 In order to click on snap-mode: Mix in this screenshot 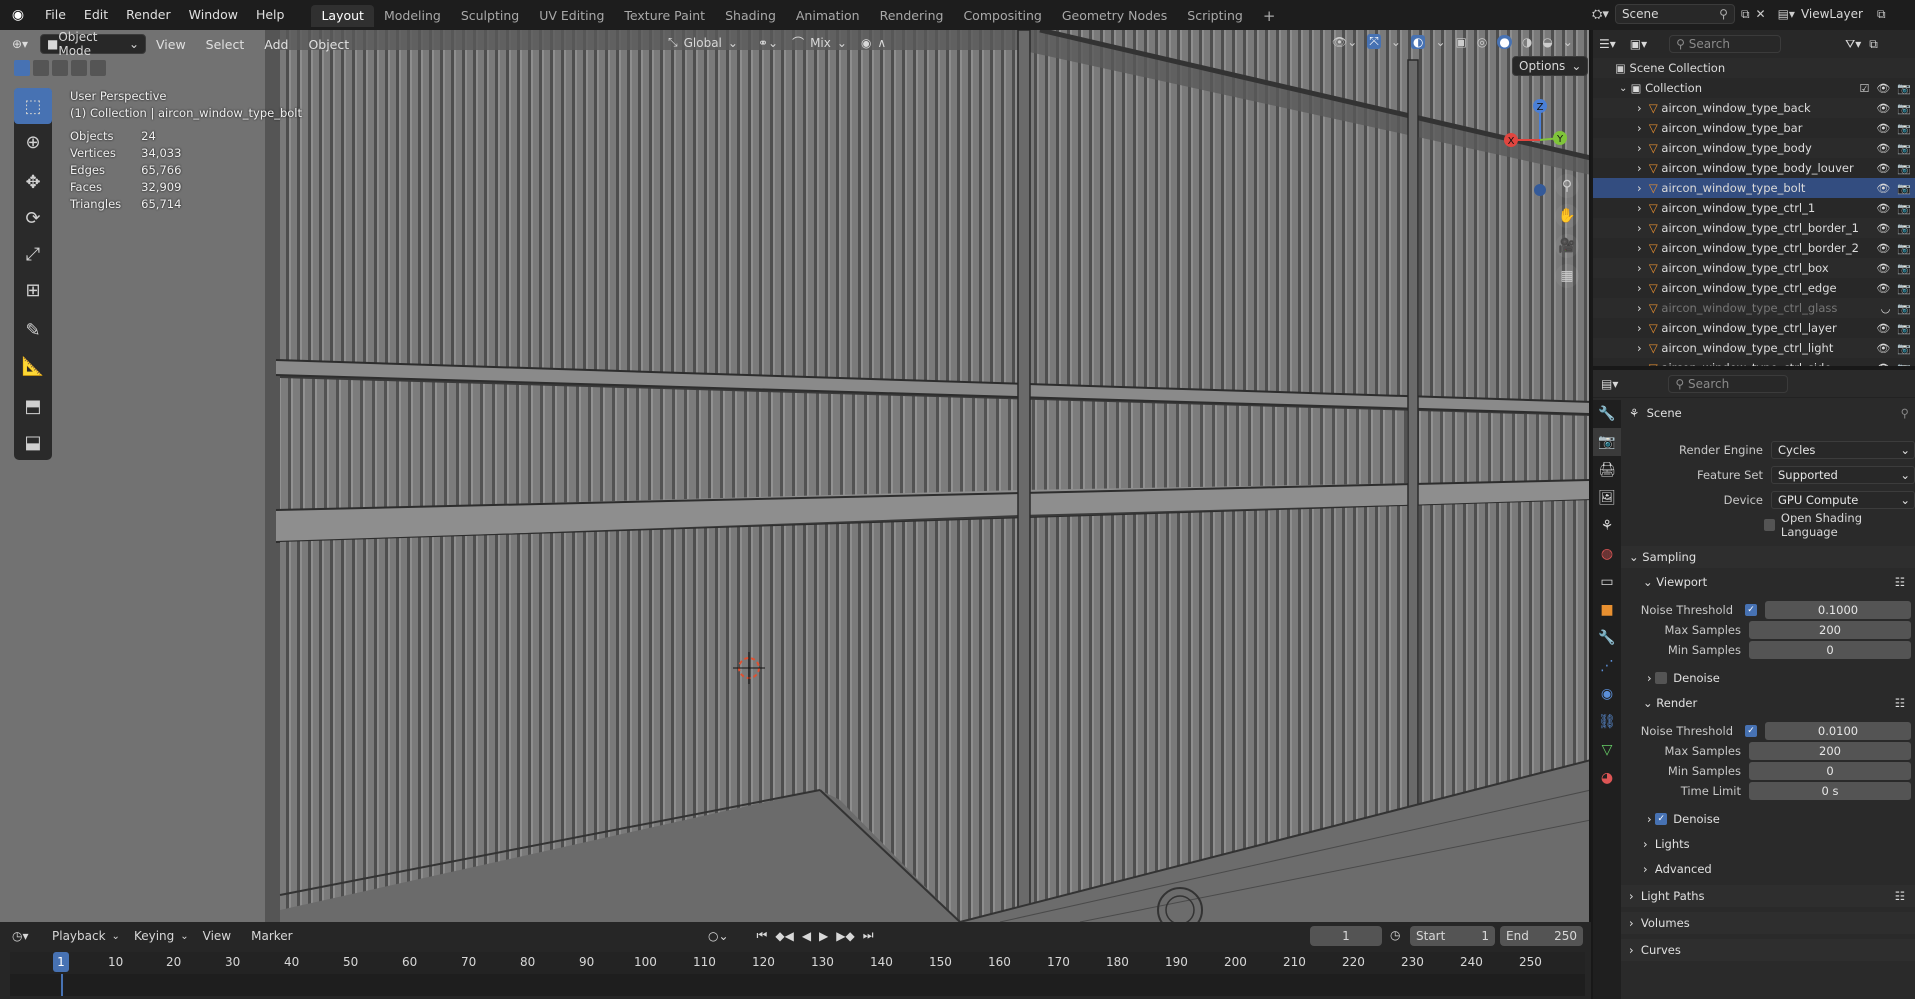, I will do `click(820, 43)`.